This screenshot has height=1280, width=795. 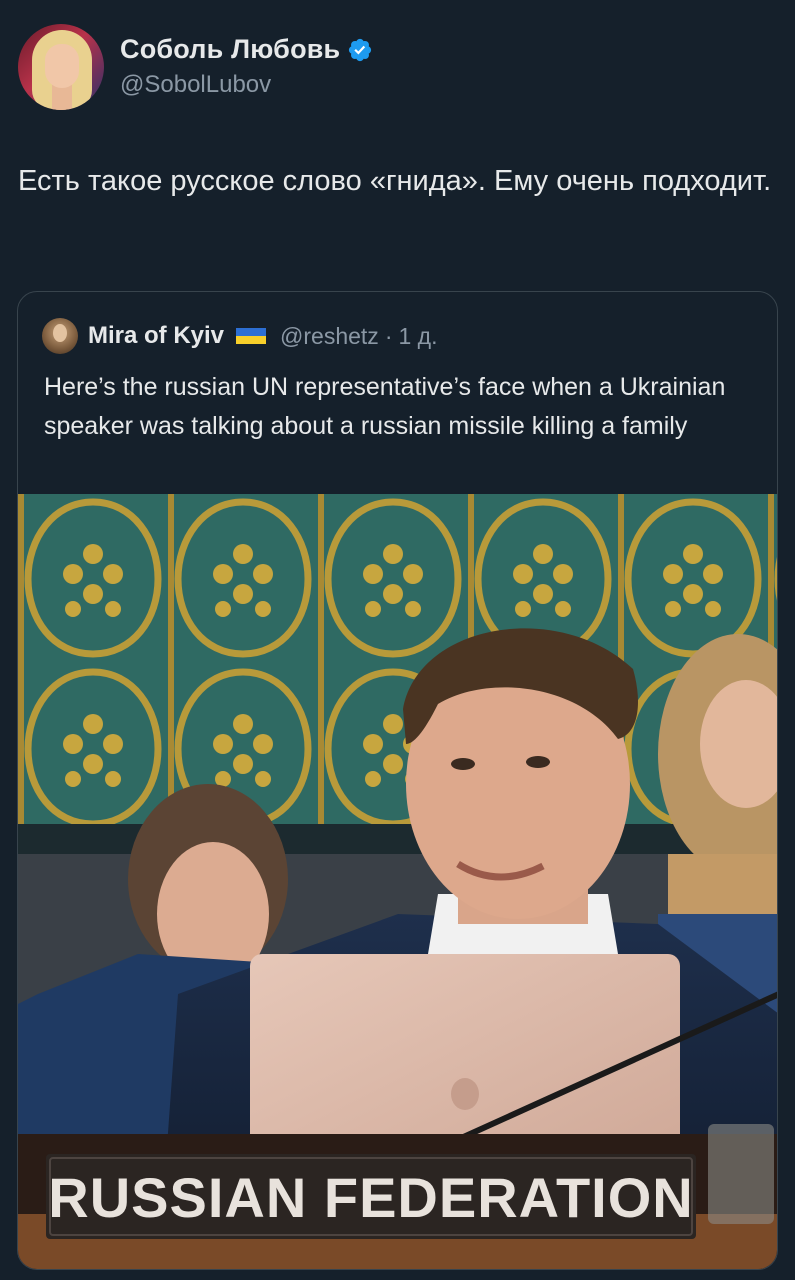 What do you see at coordinates (61, 67) in the screenshot?
I see `author-avatar` at bounding box center [61, 67].